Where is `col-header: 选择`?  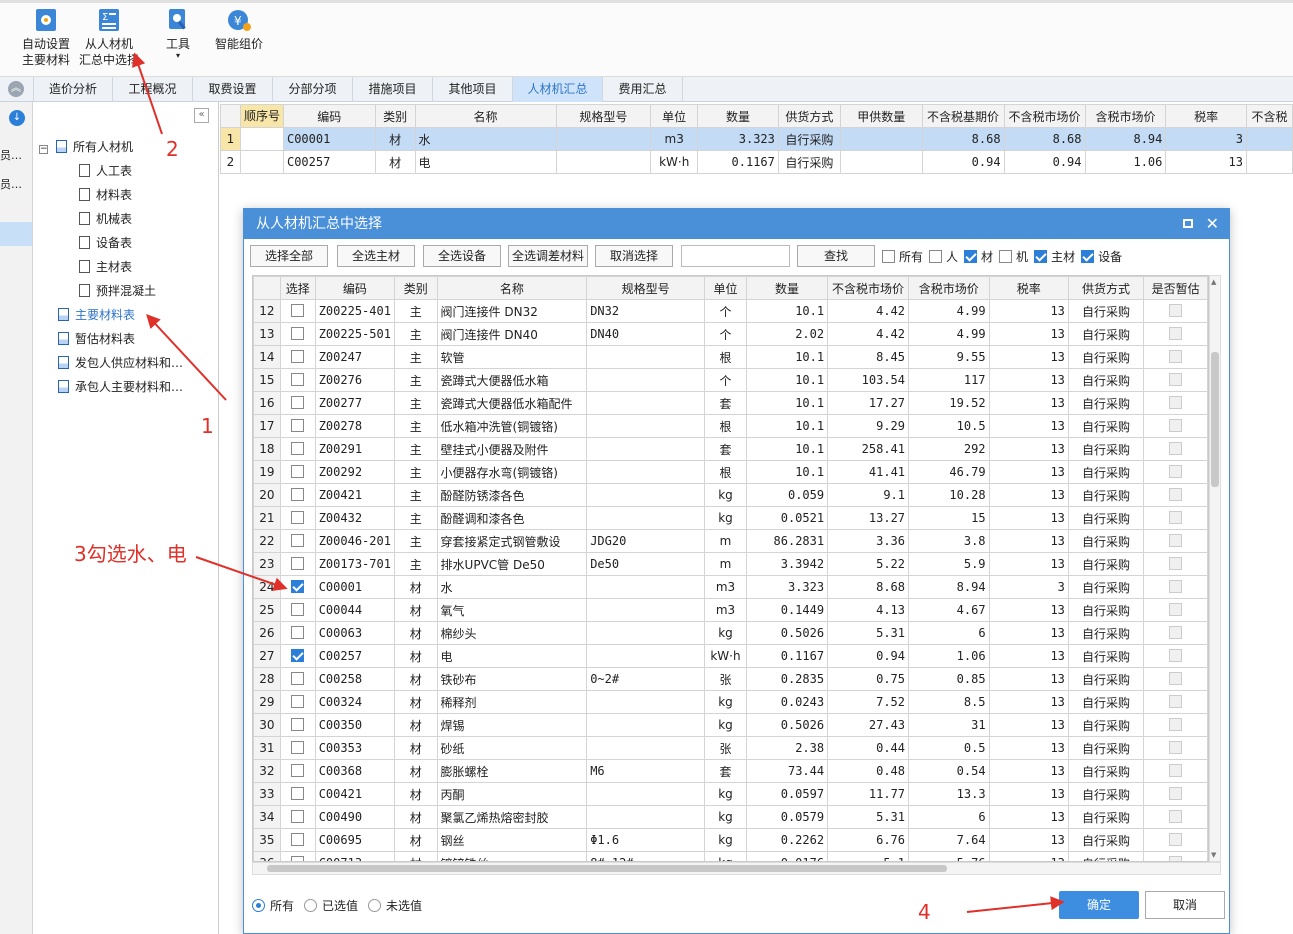
col-header: 选择 is located at coordinates (297, 288).